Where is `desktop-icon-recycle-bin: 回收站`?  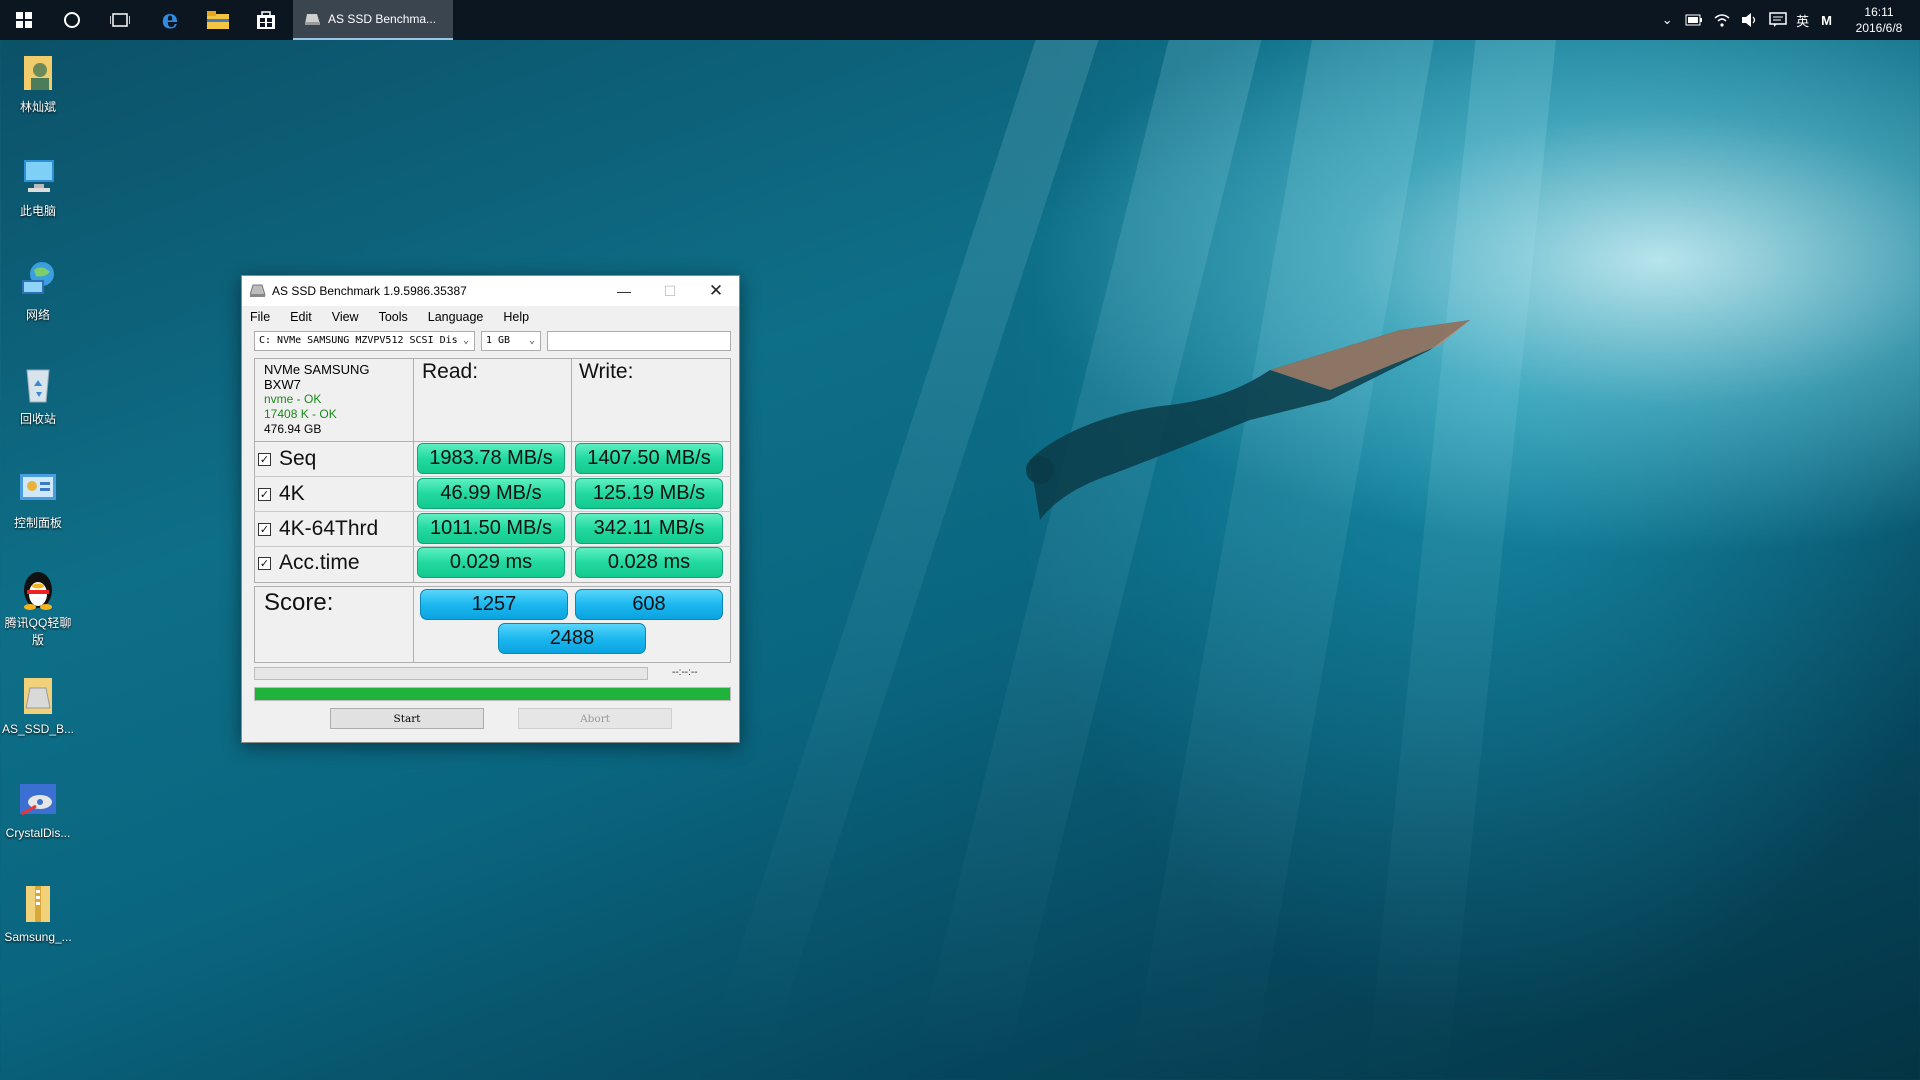 desktop-icon-recycle-bin: 回收站 is located at coordinates (38, 394).